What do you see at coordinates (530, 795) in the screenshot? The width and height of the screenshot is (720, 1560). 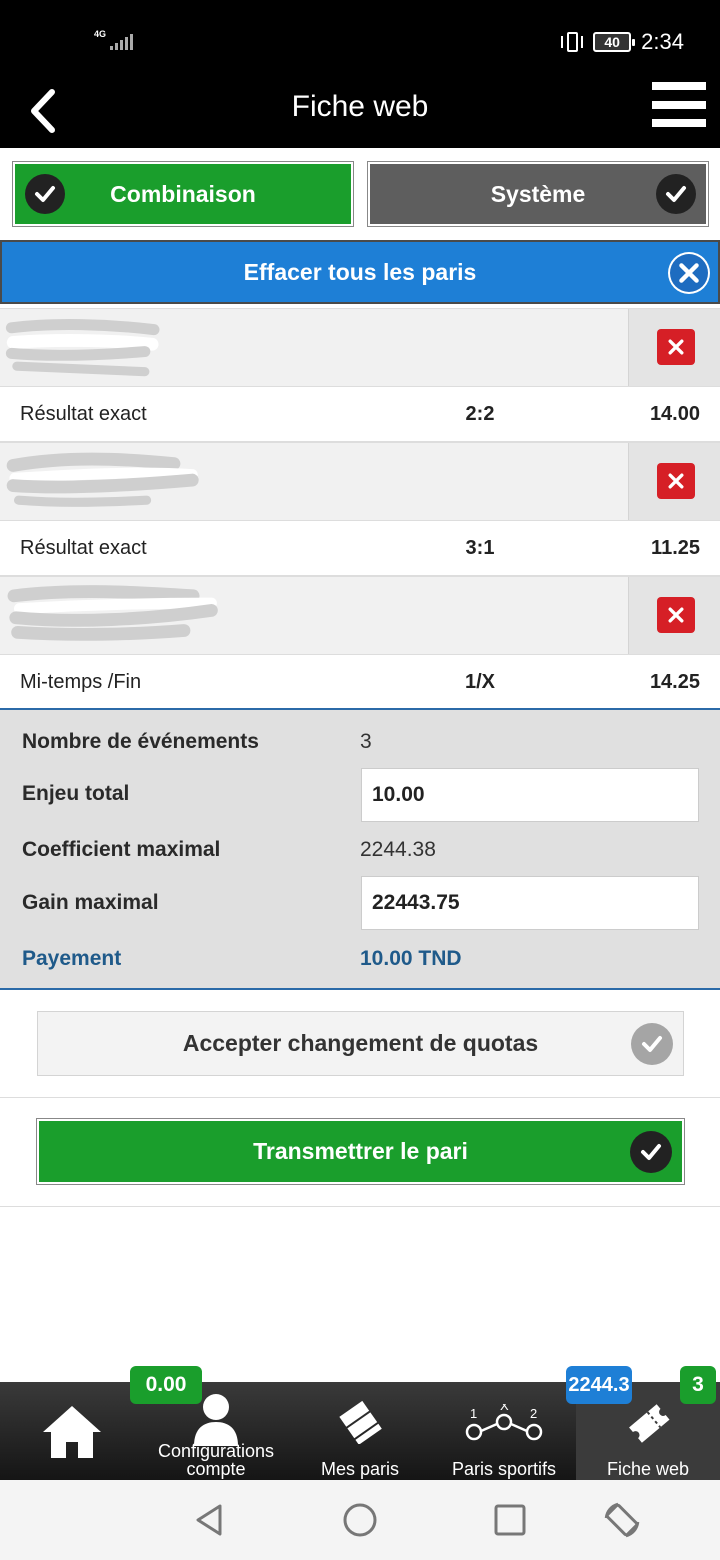 I see `stake-input: 10.00` at bounding box center [530, 795].